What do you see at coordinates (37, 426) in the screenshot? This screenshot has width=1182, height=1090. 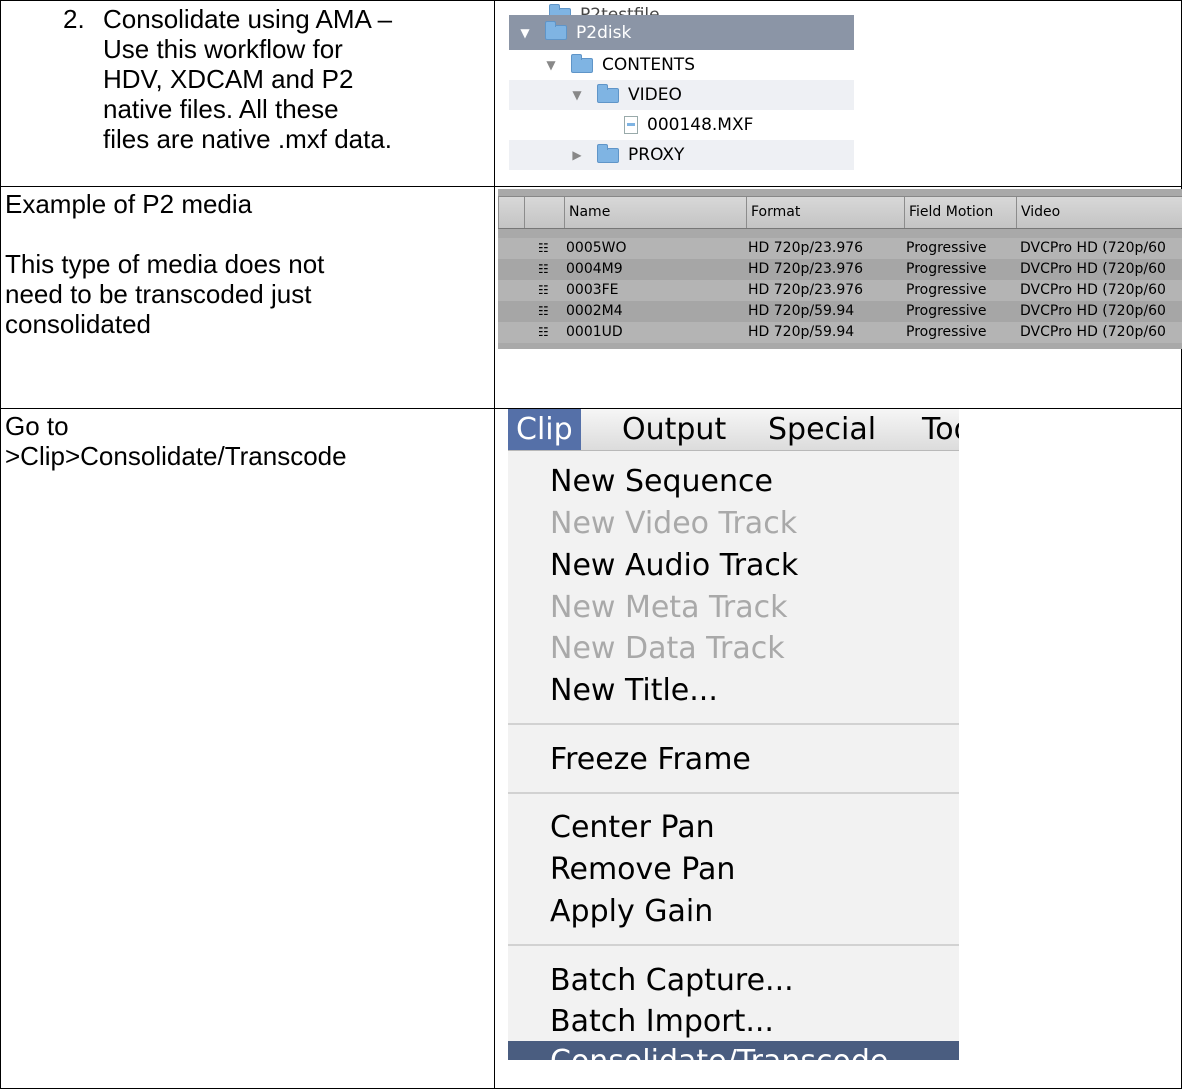 I see `instruction-line: Go to` at bounding box center [37, 426].